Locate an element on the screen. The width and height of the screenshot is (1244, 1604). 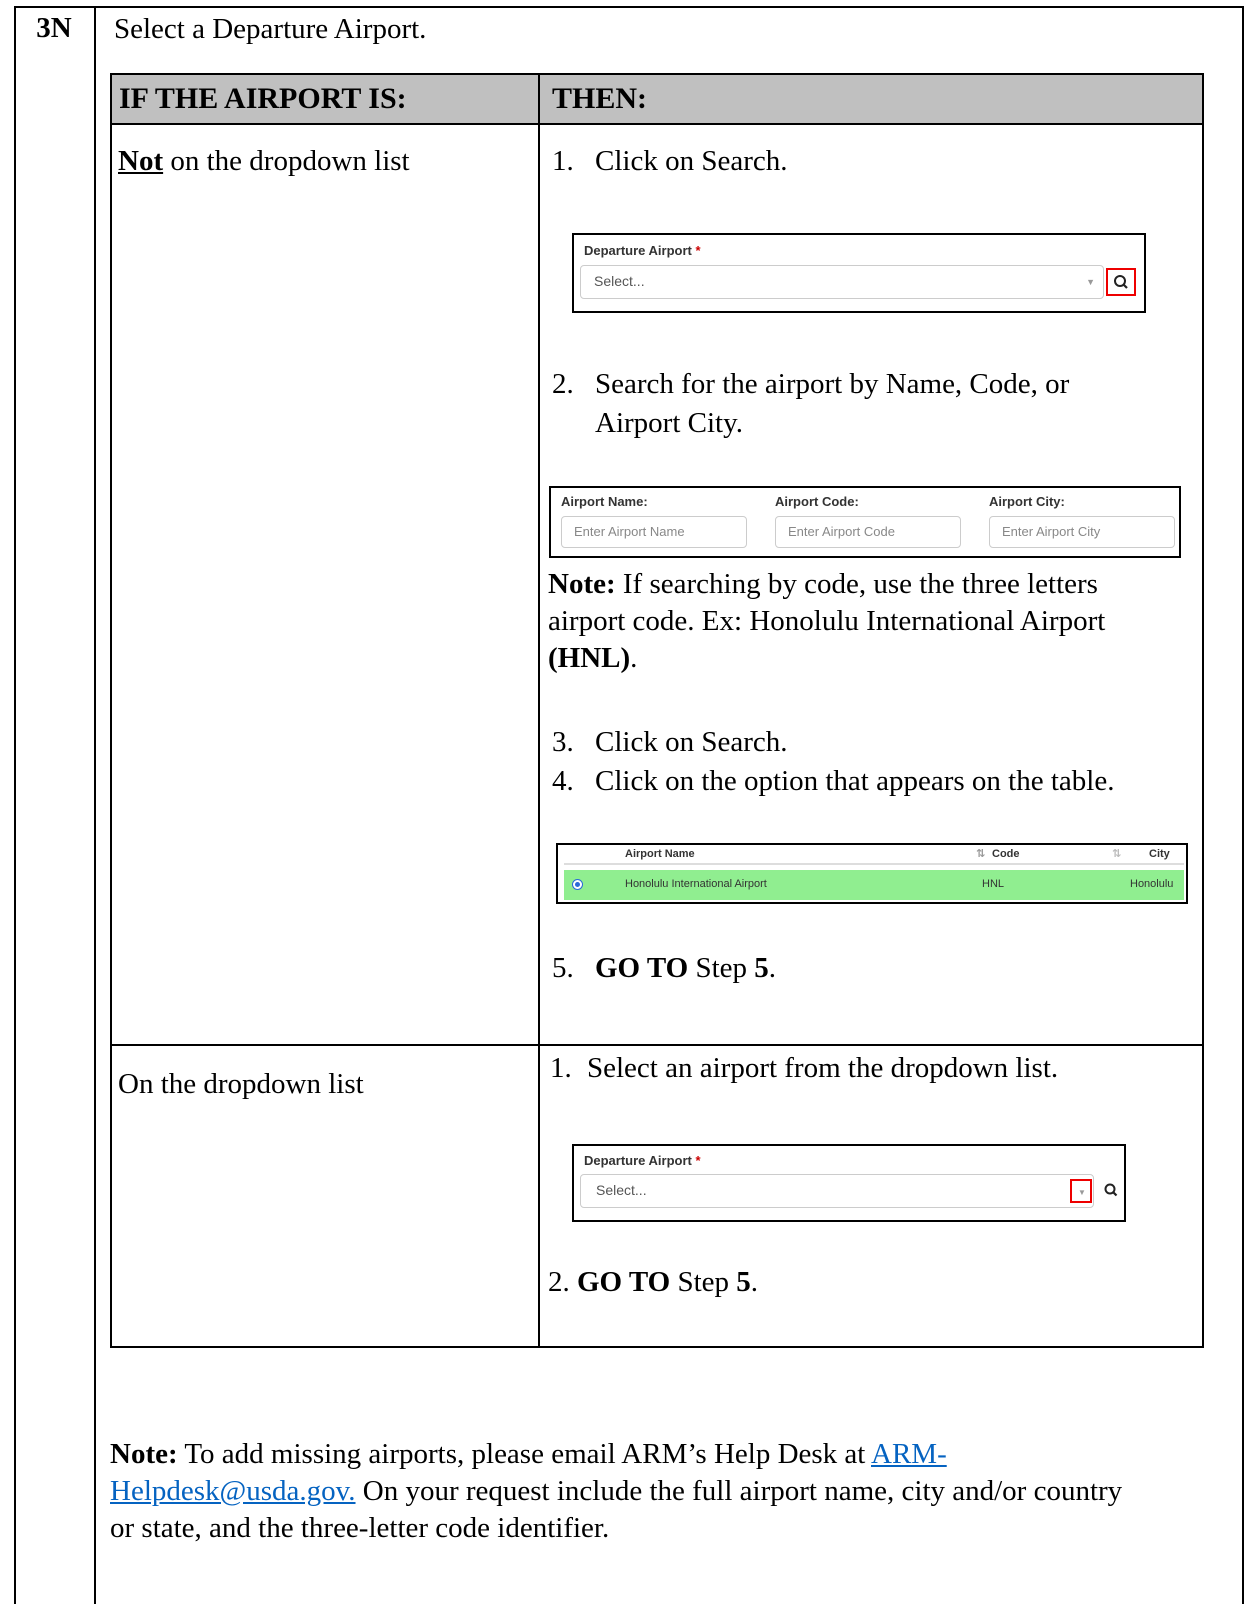
row2-step2-text: 2. GO TO Step 5. is located at coordinates (653, 1282).